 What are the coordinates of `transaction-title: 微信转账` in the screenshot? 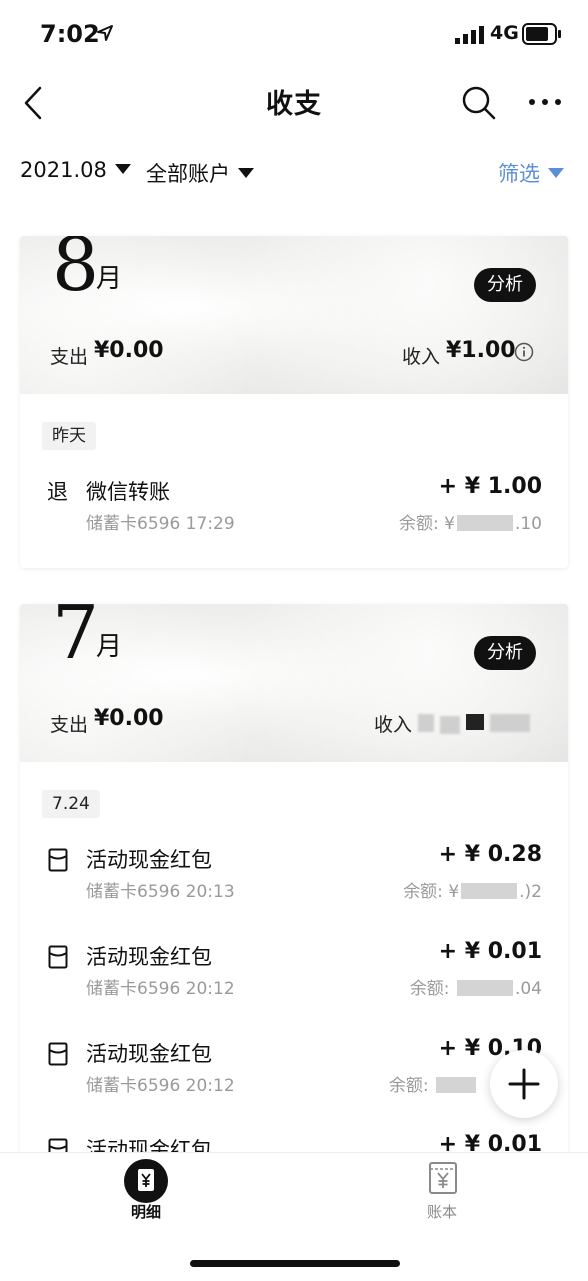 It's located at (128, 492).